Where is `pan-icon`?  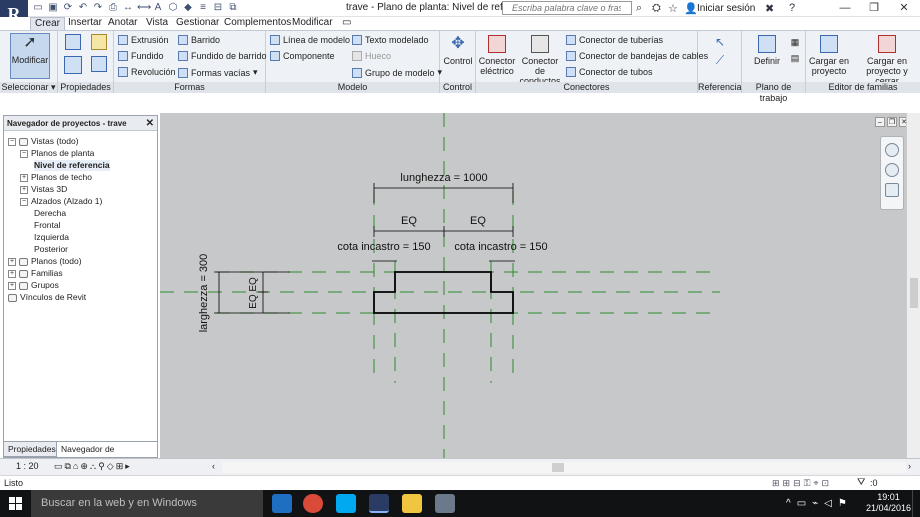 pan-icon is located at coordinates (892, 190).